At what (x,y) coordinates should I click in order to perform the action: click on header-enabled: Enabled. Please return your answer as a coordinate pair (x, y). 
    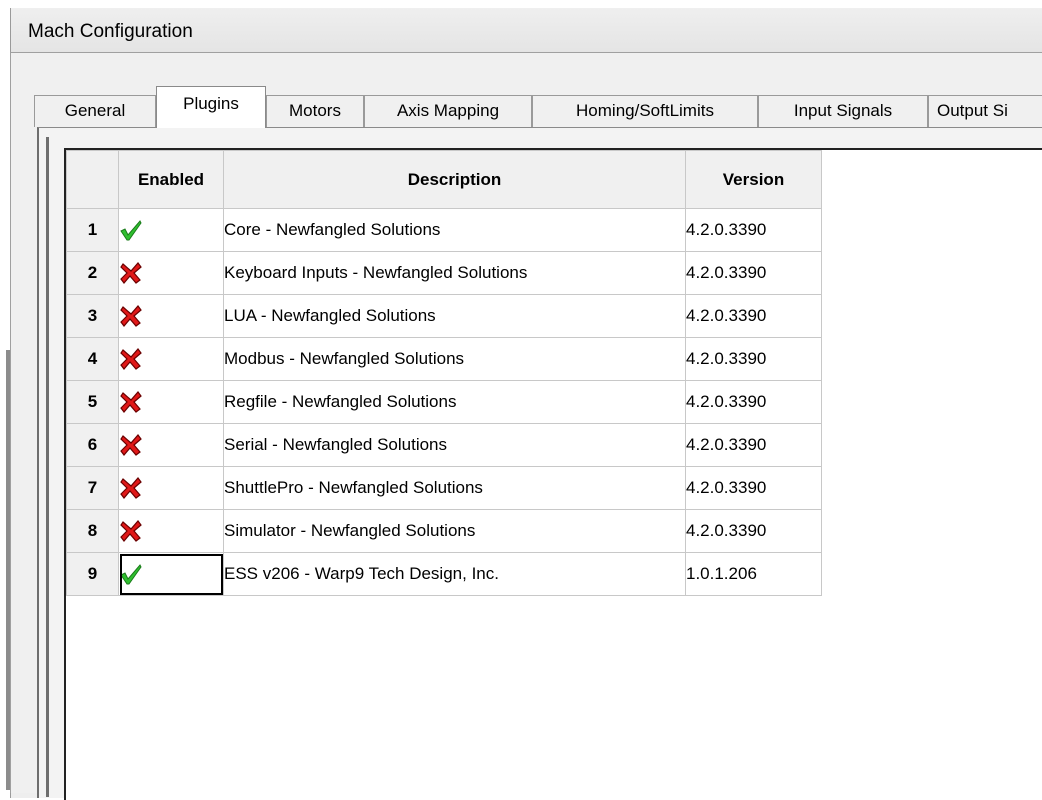
    Looking at the image, I should click on (171, 179).